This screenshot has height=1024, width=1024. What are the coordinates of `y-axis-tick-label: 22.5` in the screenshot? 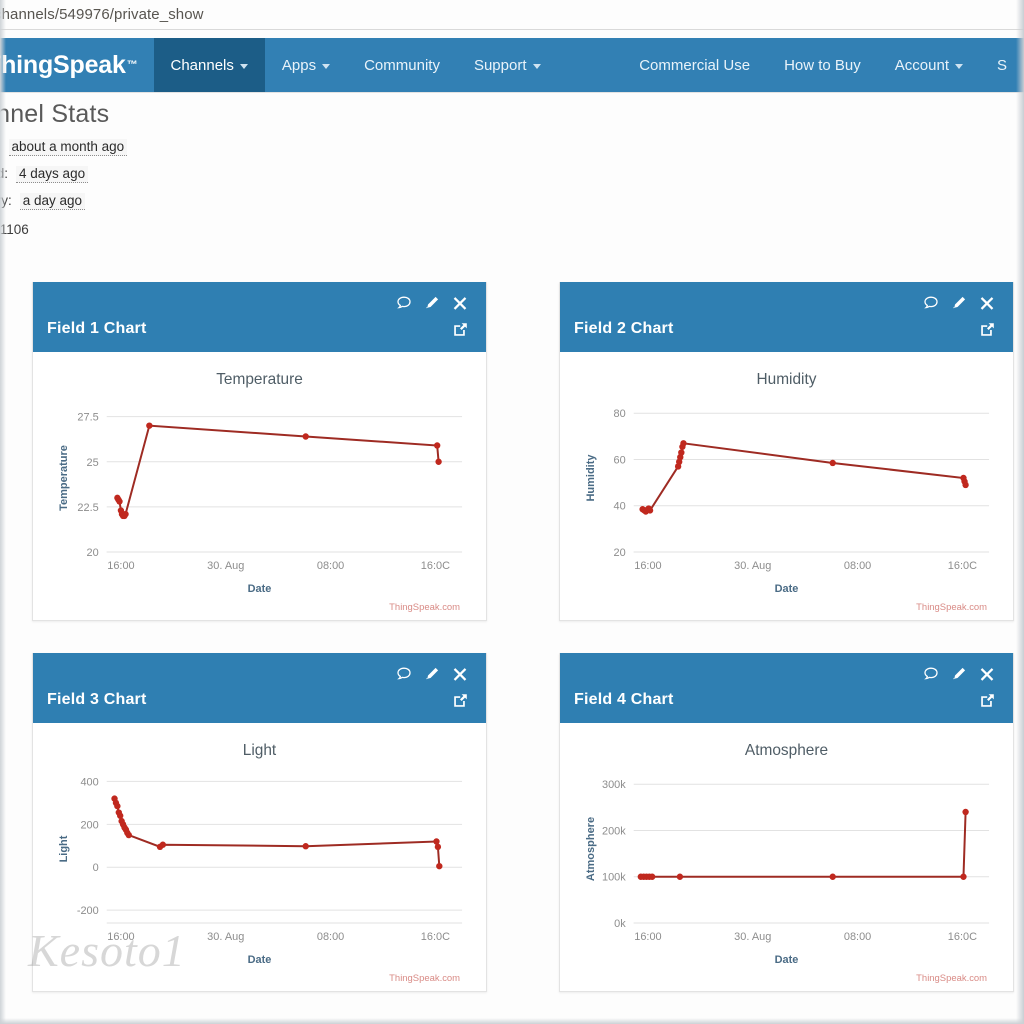 It's located at (87, 508).